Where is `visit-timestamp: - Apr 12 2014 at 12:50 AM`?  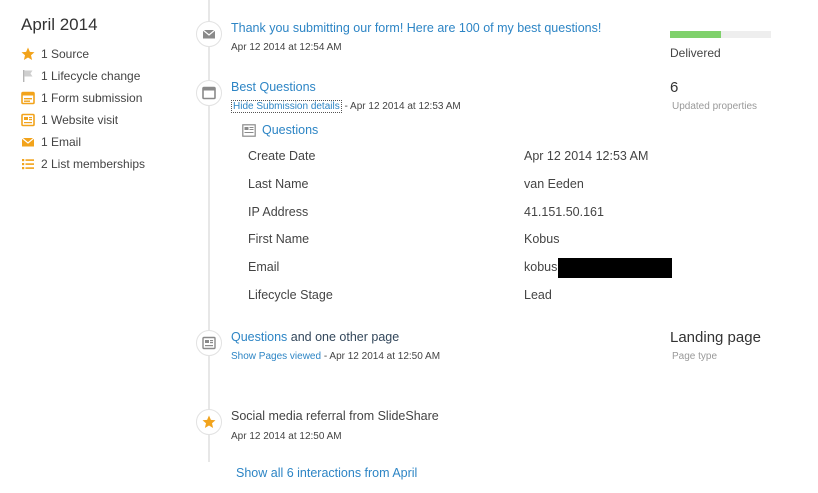
visit-timestamp: - Apr 12 2014 at 12:50 AM is located at coordinates (381, 356).